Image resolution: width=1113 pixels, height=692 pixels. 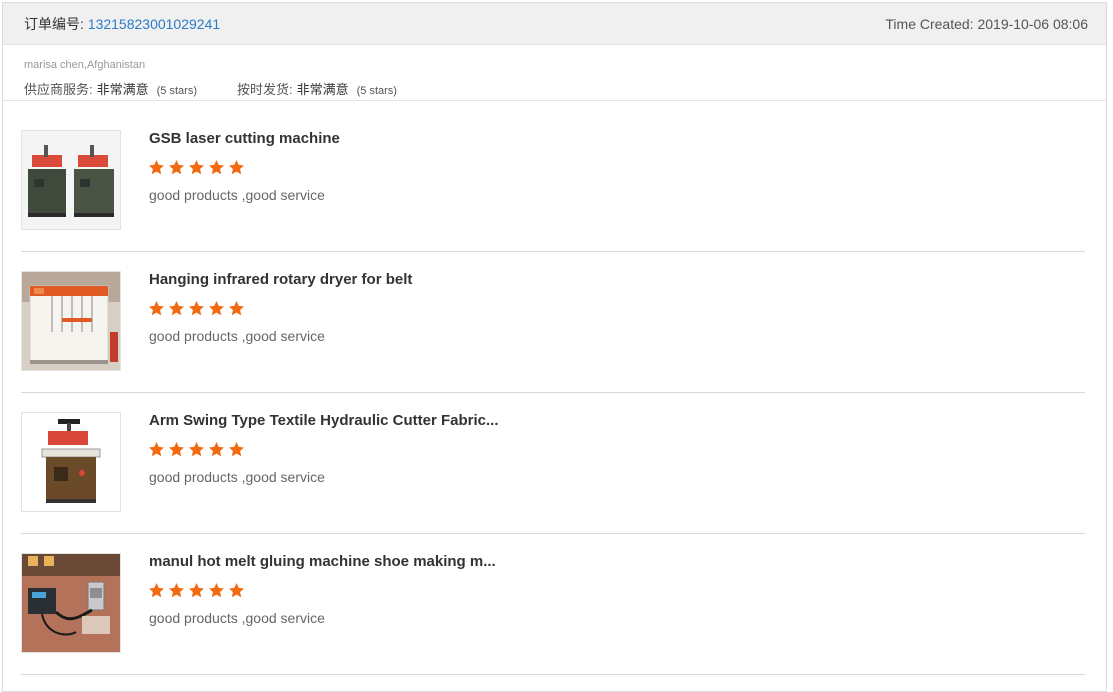 I want to click on order-id: 订单编号: 13215823001029241, so click(x=122, y=24).